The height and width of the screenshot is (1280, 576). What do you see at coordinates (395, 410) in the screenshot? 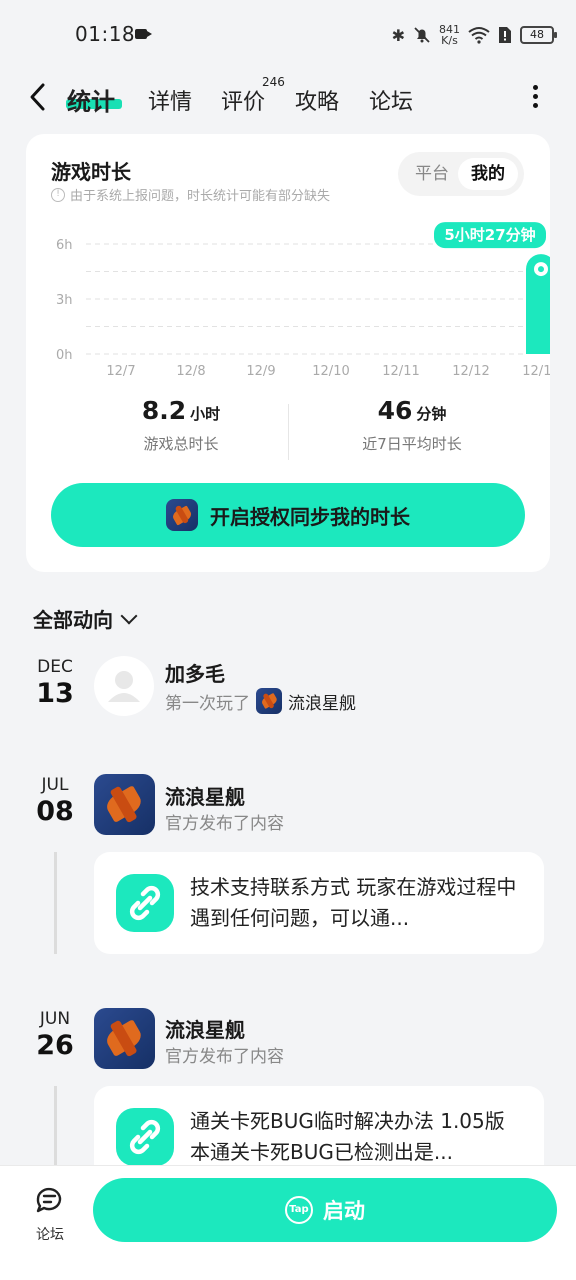
I see `avg-time-value: 46` at bounding box center [395, 410].